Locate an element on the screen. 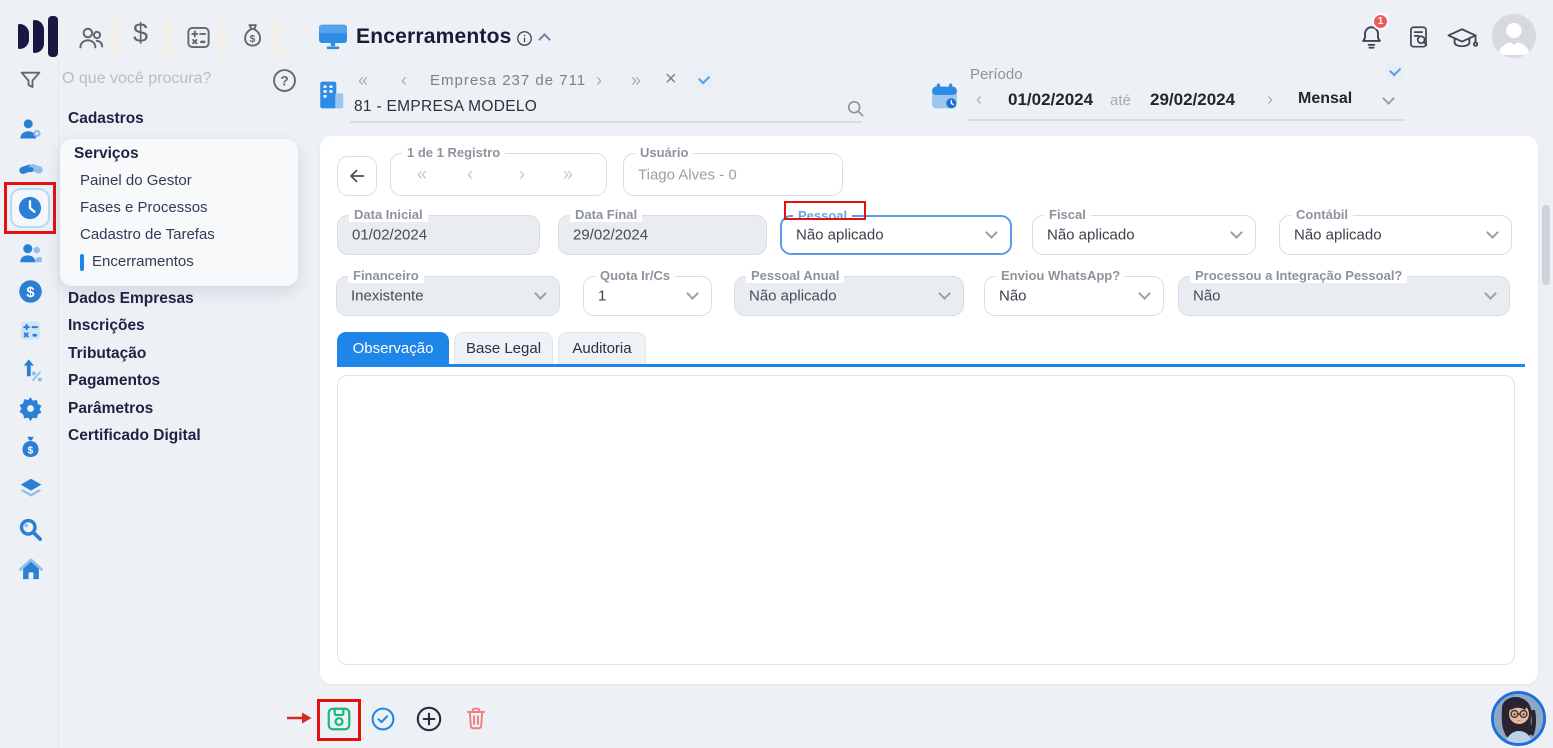 This screenshot has width=1553, height=748. sidebar-item-inscricoes: Inscrições is located at coordinates (106, 326).